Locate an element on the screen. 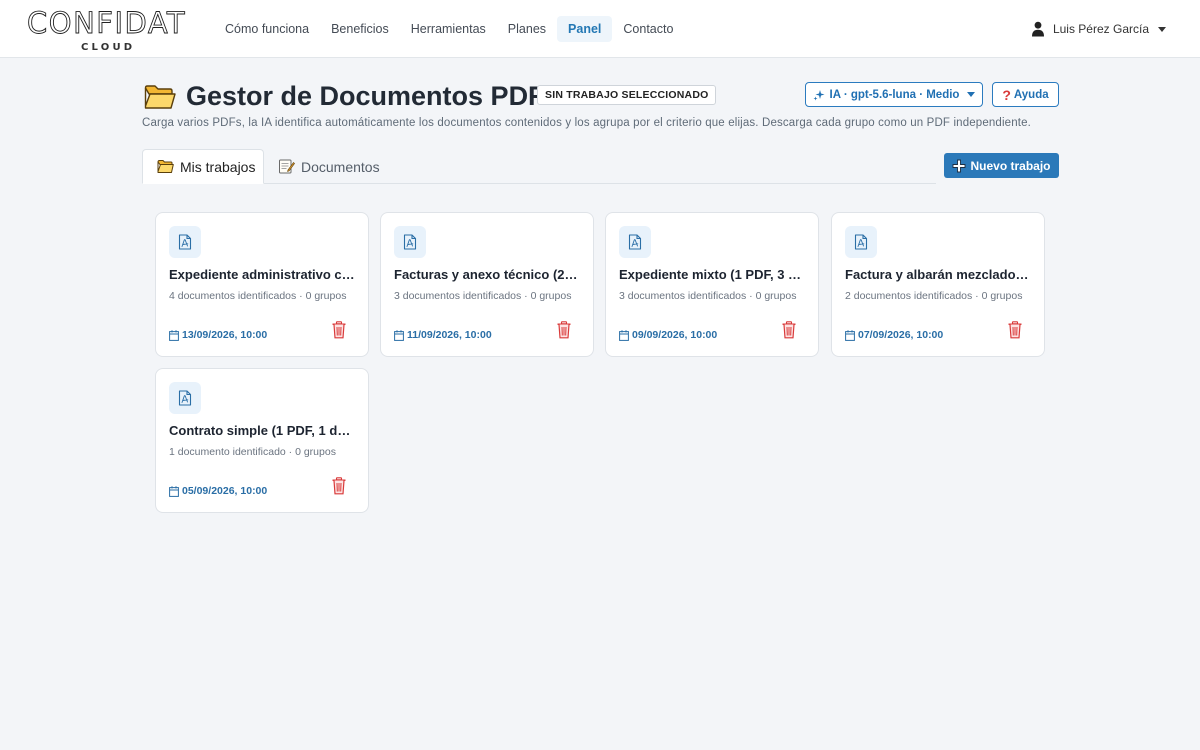  logo-sub-text: CLOUD is located at coordinates (108, 47).